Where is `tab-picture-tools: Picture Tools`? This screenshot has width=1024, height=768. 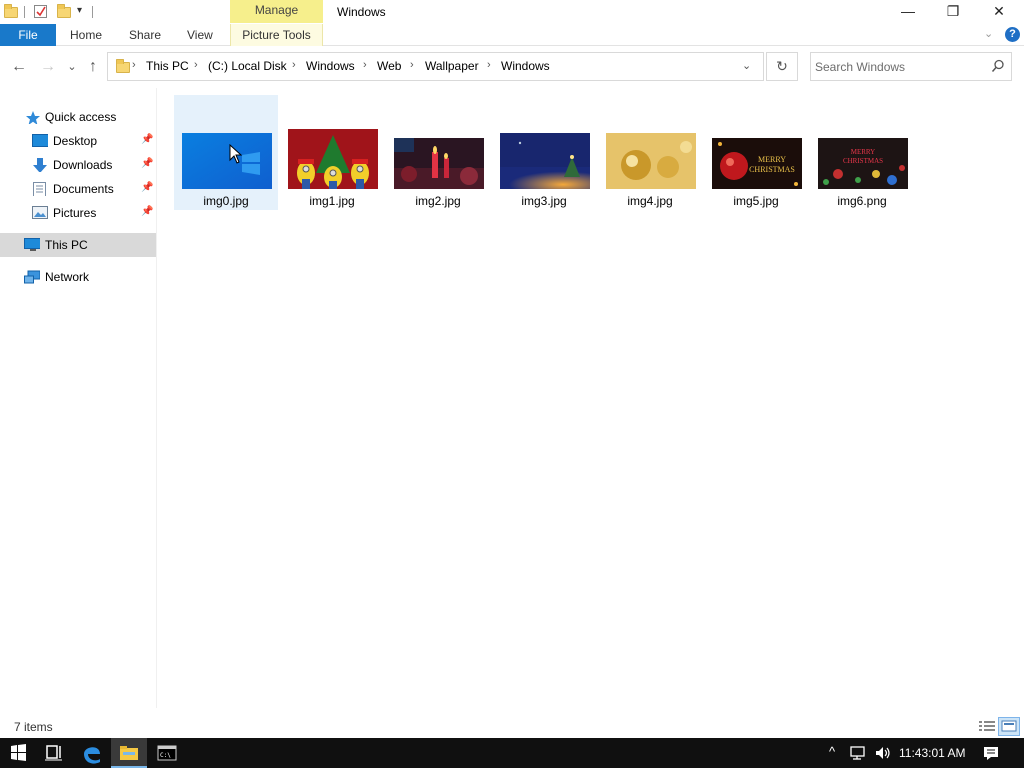 tab-picture-tools: Picture Tools is located at coordinates (276, 35).